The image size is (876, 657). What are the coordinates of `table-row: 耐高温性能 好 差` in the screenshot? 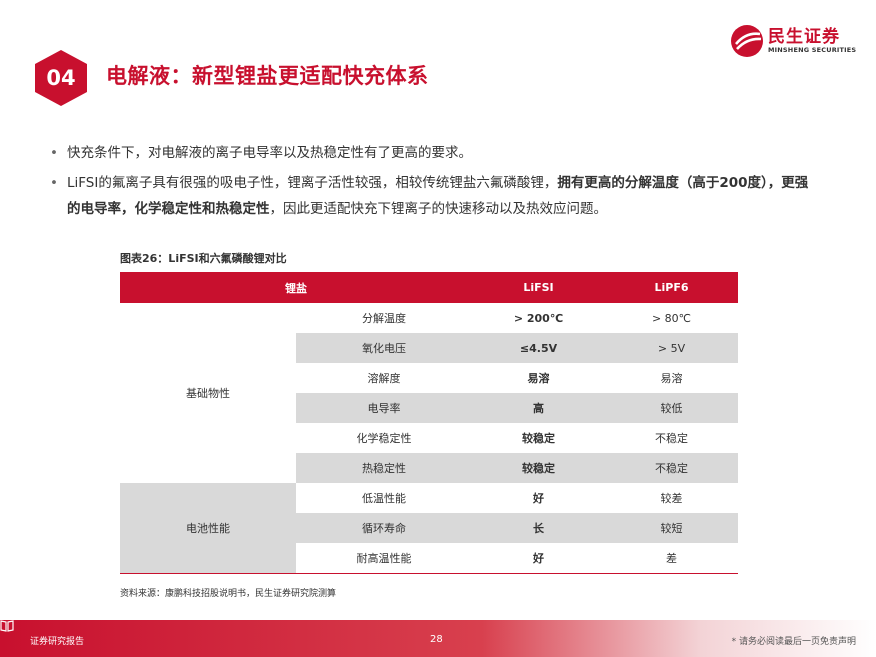 It's located at (517, 558).